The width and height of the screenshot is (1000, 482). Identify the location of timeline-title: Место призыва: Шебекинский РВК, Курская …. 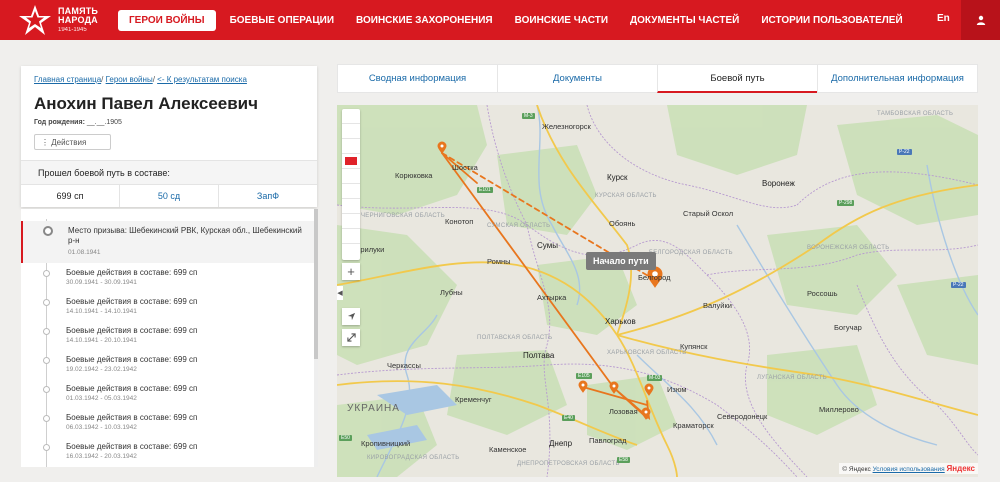
(185, 235).